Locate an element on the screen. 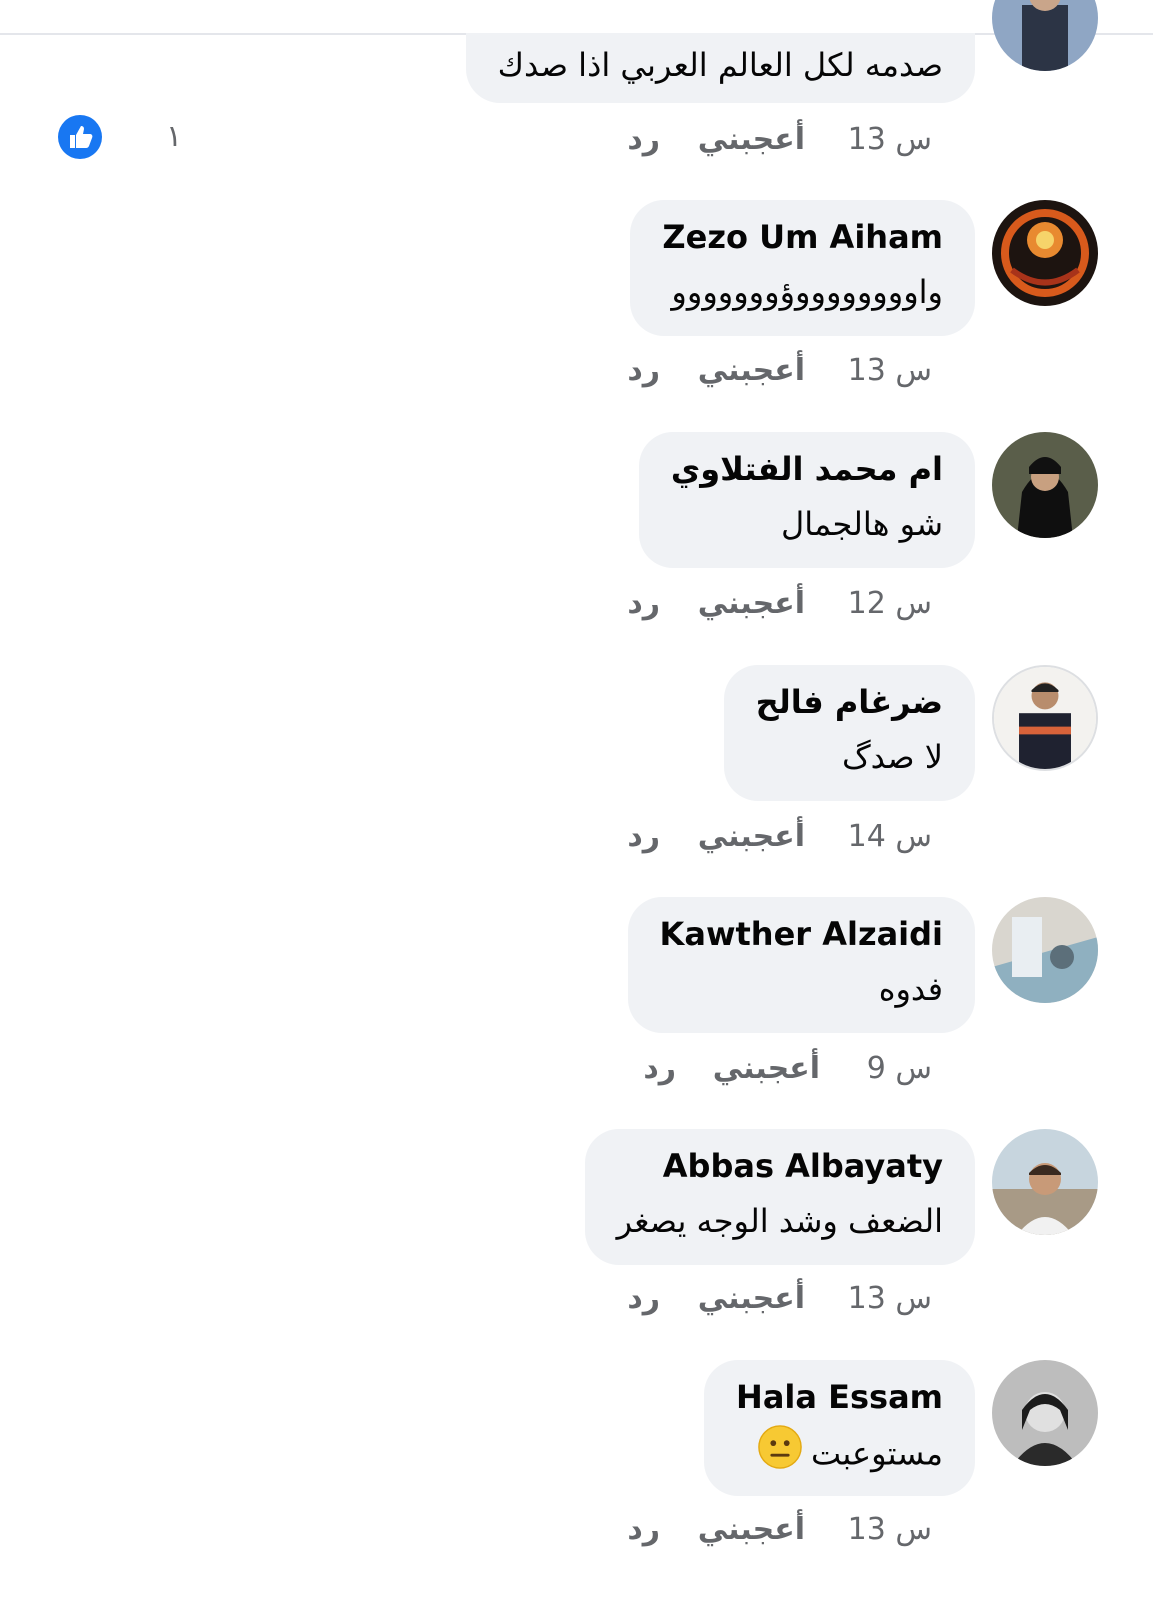 This screenshot has width=1153, height=1600. comment-text: الضعف وشد الوجه يصغر is located at coordinates (779, 1221).